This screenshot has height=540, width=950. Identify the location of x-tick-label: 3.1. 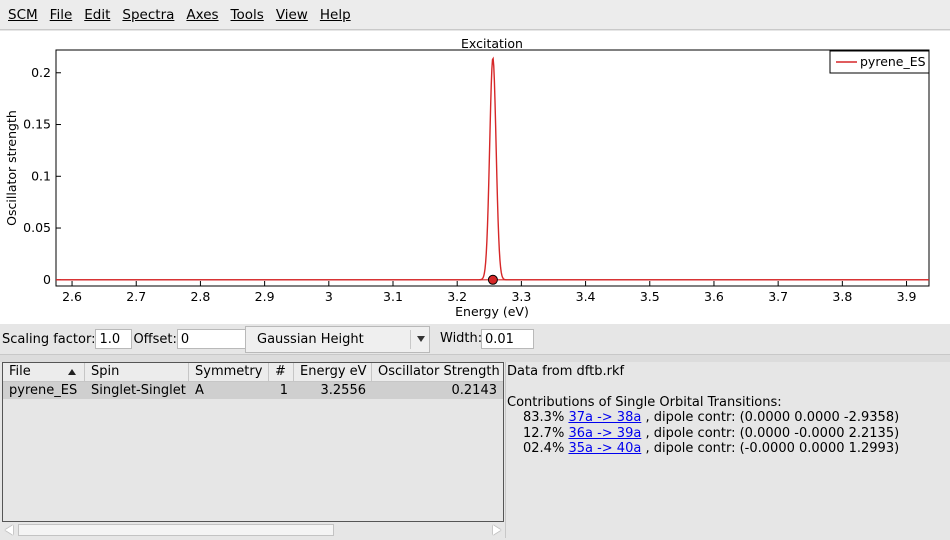
(393, 296).